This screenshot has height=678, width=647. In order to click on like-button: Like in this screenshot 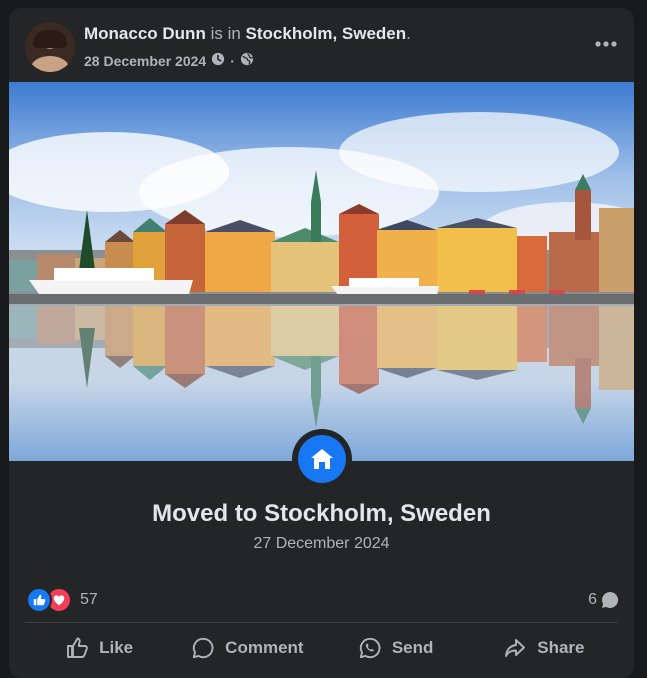, I will do `click(99, 648)`.